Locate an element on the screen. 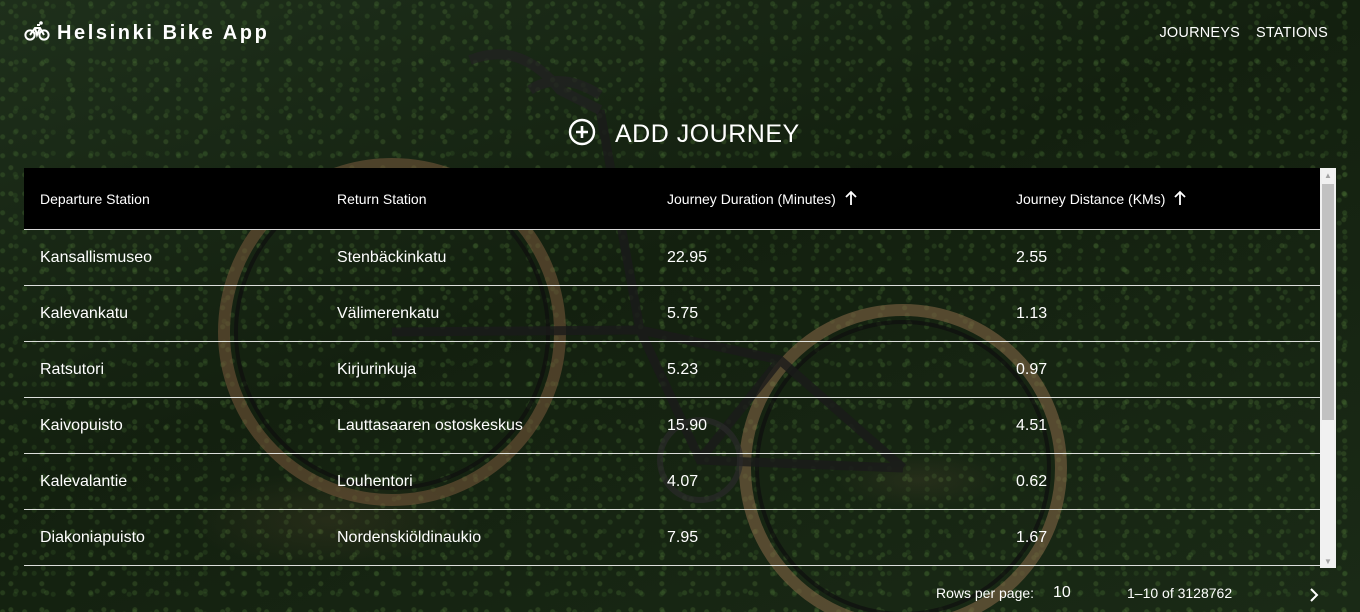 The height and width of the screenshot is (612, 1360). header-departure-station: Departure Station is located at coordinates (95, 199).